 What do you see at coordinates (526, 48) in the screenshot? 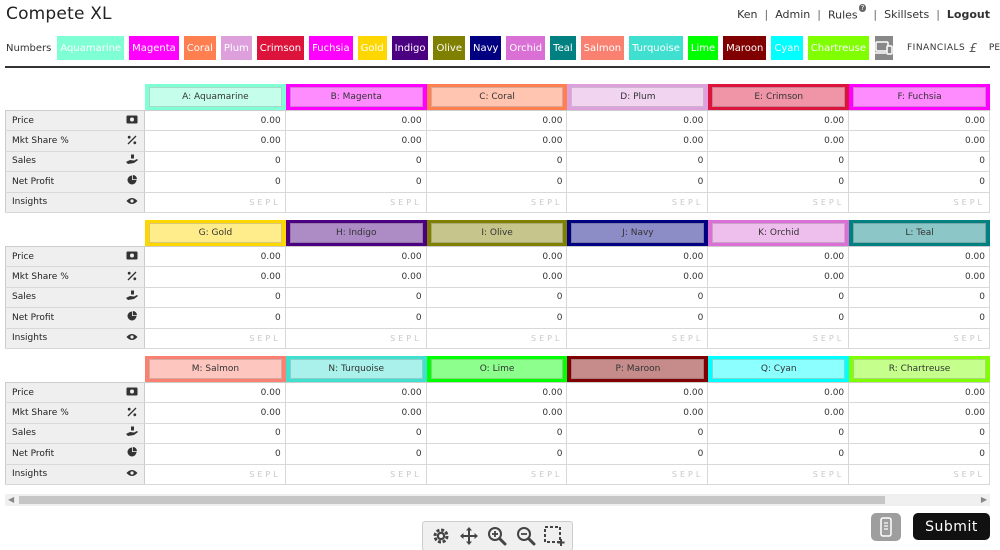
I see `team-chip-orchid: Orchid` at bounding box center [526, 48].